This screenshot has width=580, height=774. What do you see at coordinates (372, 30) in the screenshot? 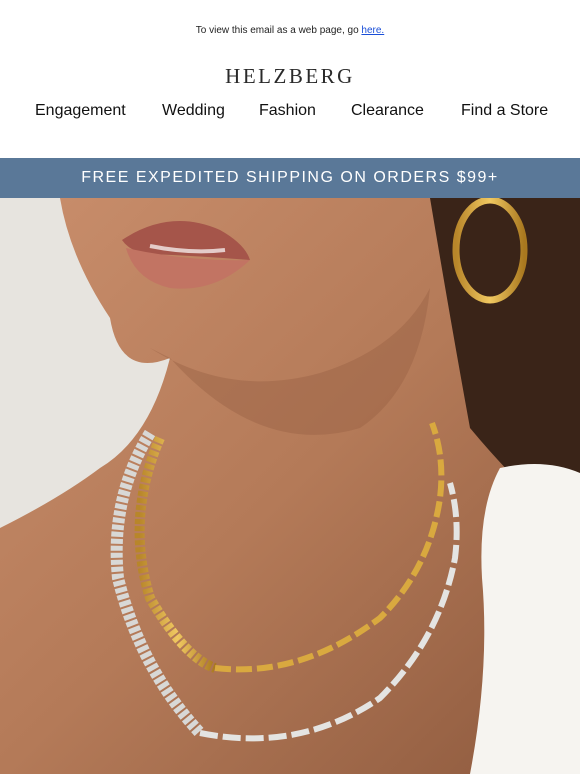
I see `view-web-link: here.` at bounding box center [372, 30].